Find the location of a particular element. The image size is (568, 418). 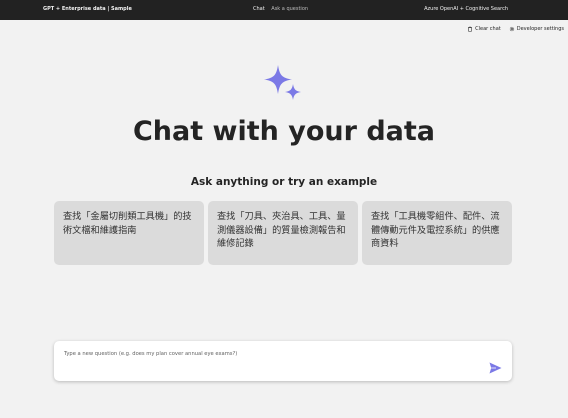

clear-chat-label: Clear chat is located at coordinates (488, 29).